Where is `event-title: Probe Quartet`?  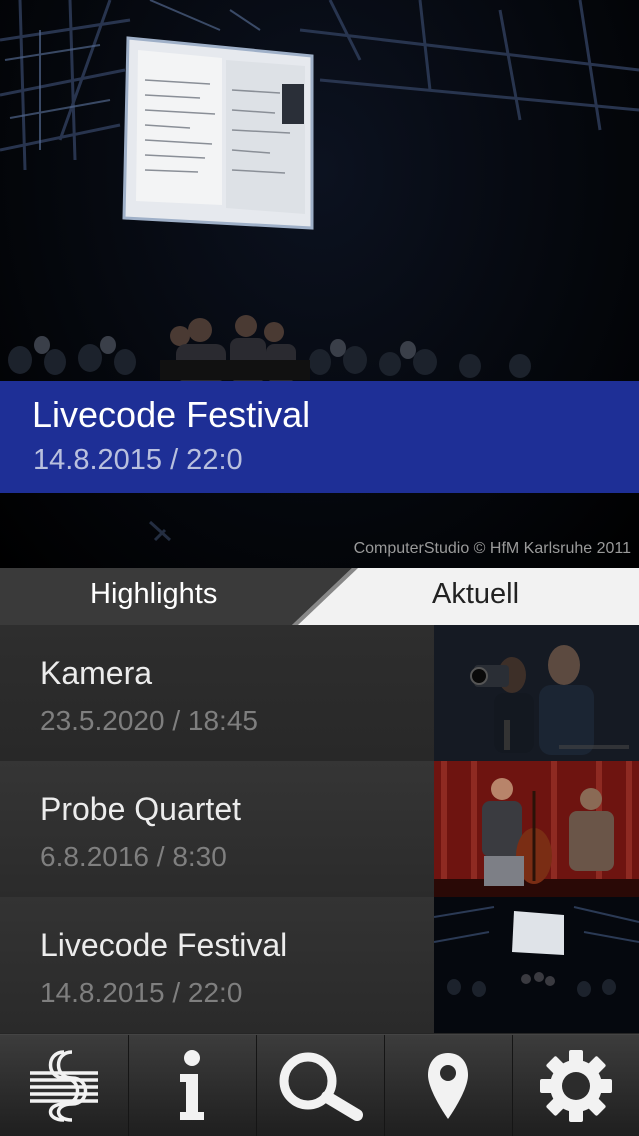
event-title: Probe Quartet is located at coordinates (140, 809).